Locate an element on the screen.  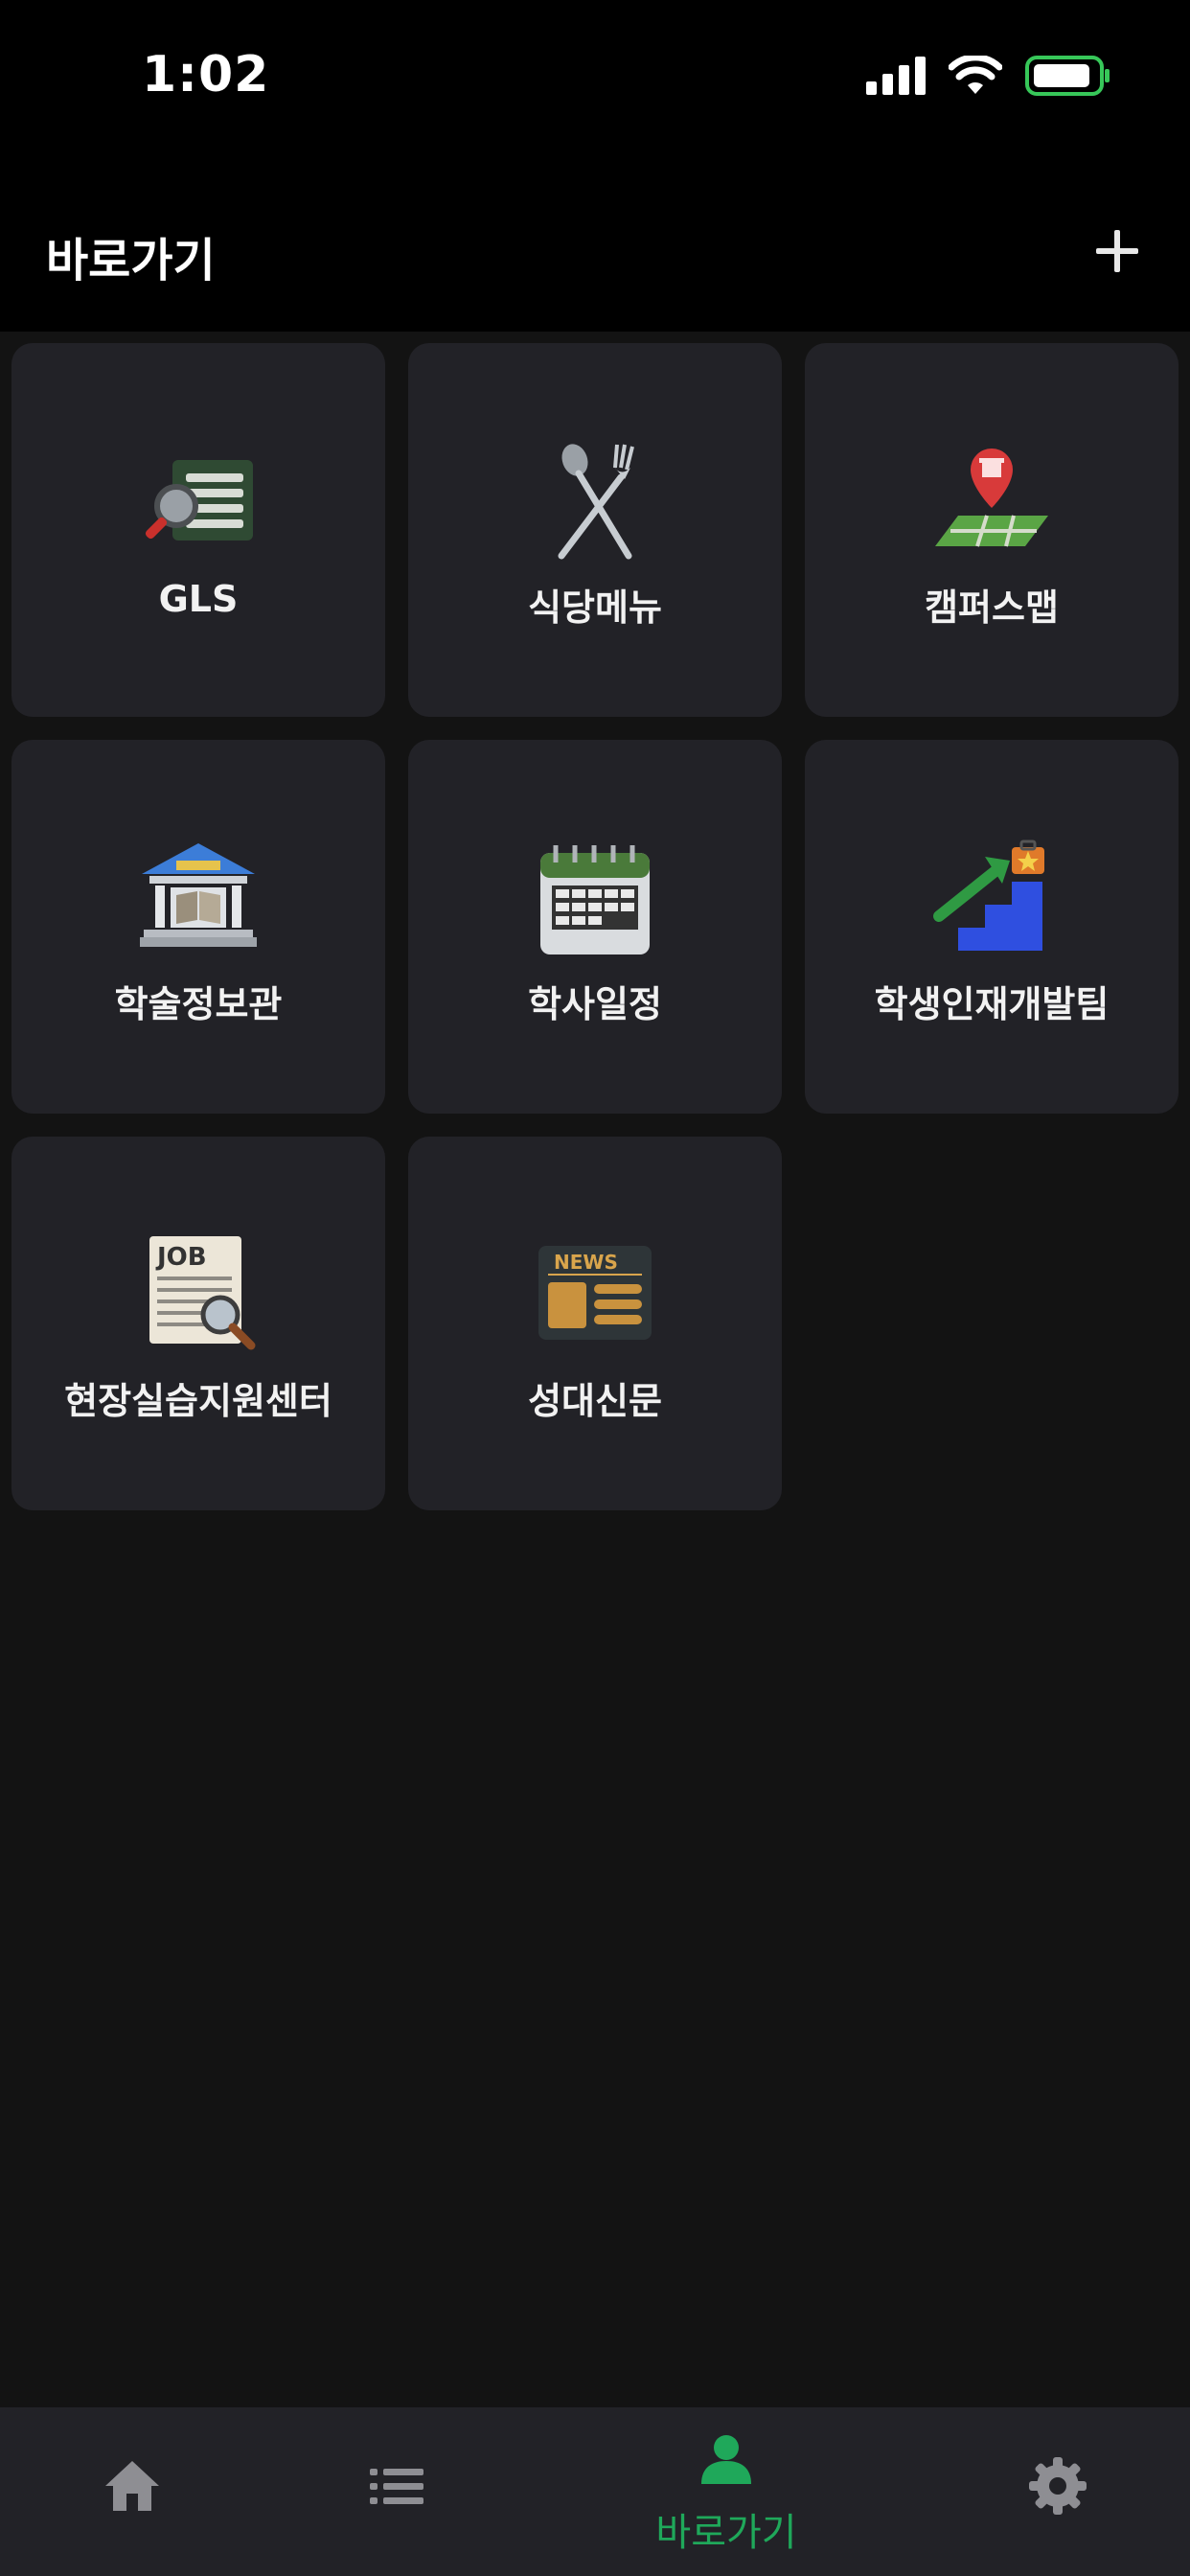
page-title: 바로가기 is located at coordinates (131, 261).